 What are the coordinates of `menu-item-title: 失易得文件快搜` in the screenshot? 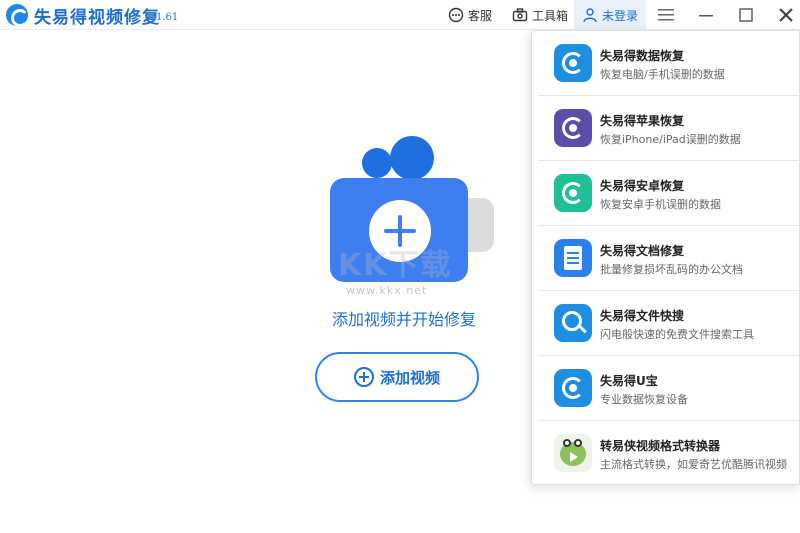 It's located at (642, 316).